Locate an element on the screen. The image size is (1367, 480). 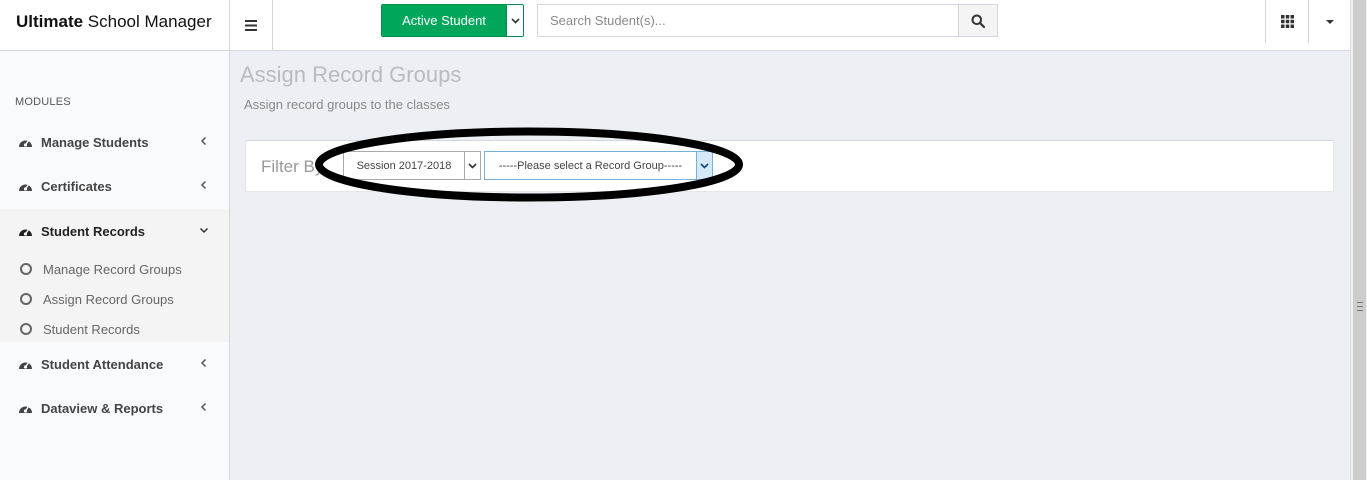
submenu-item-assign-record-groups: Assign Record Groups is located at coordinates (114, 299).